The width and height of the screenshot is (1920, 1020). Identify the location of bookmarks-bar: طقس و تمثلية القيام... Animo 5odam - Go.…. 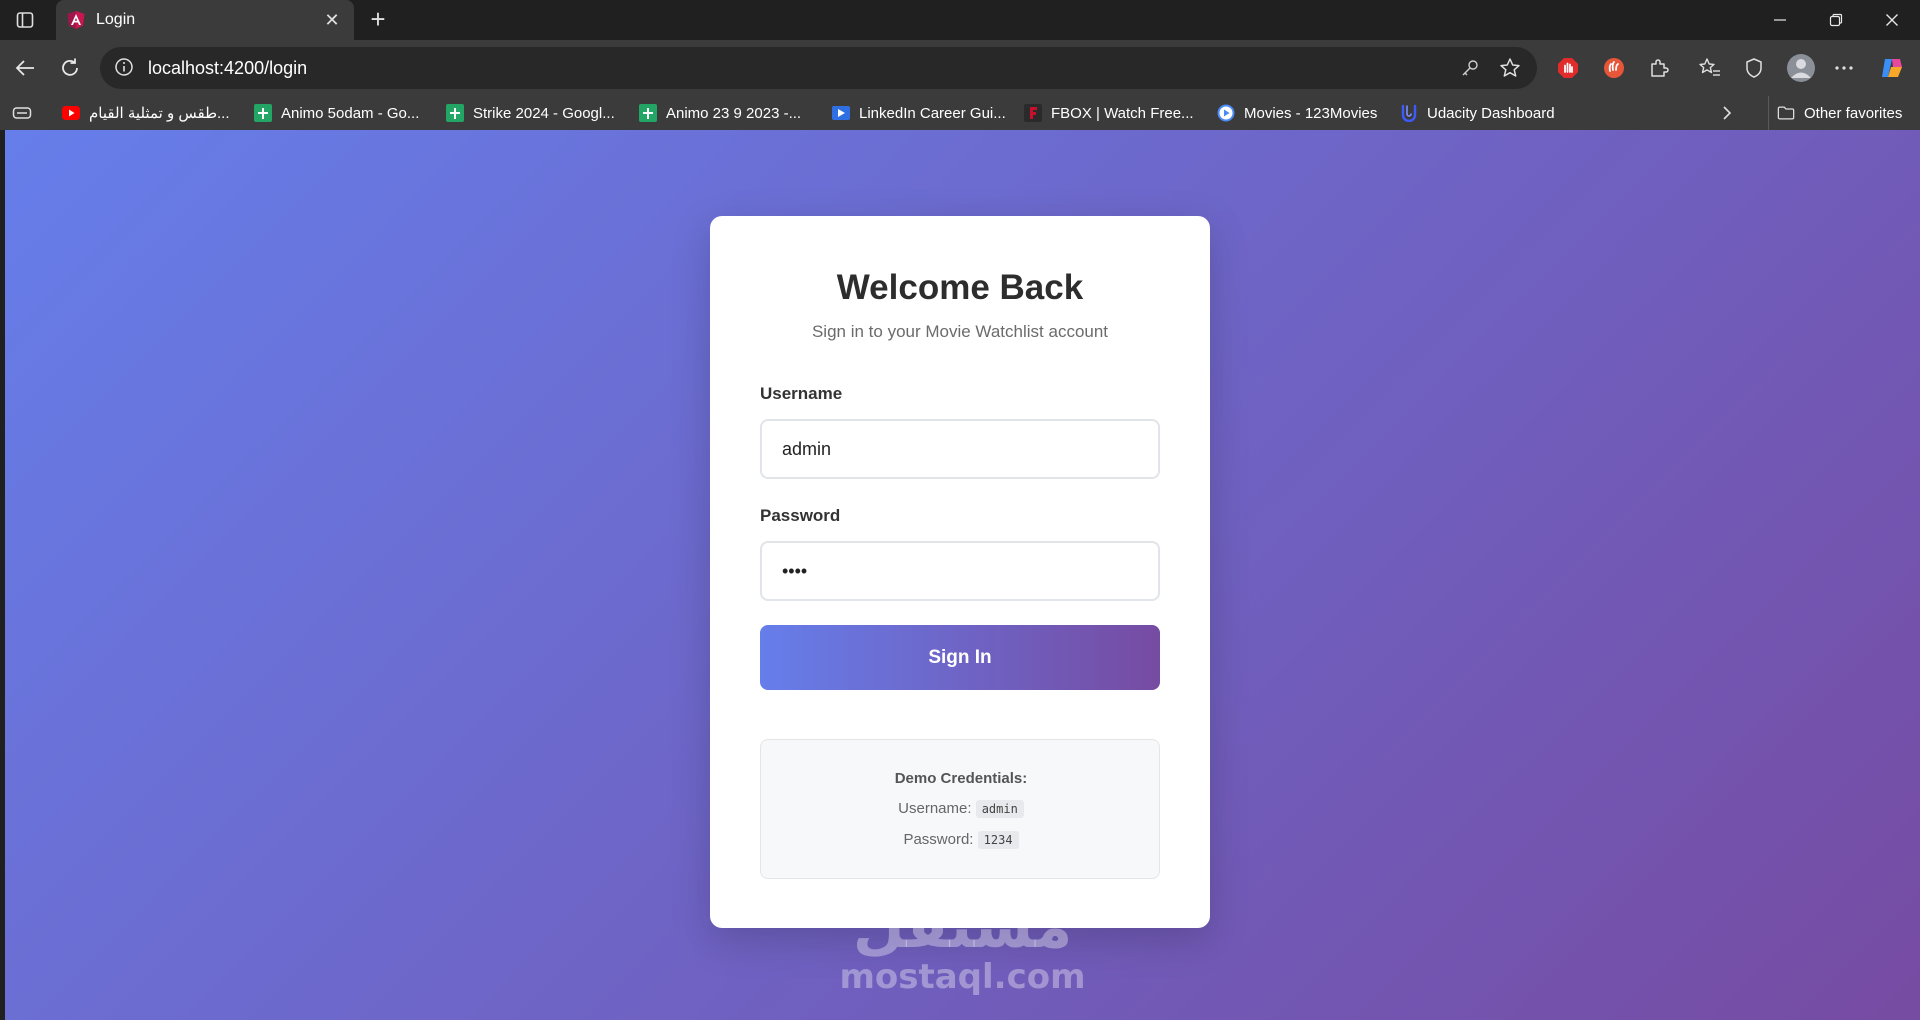
(960, 113).